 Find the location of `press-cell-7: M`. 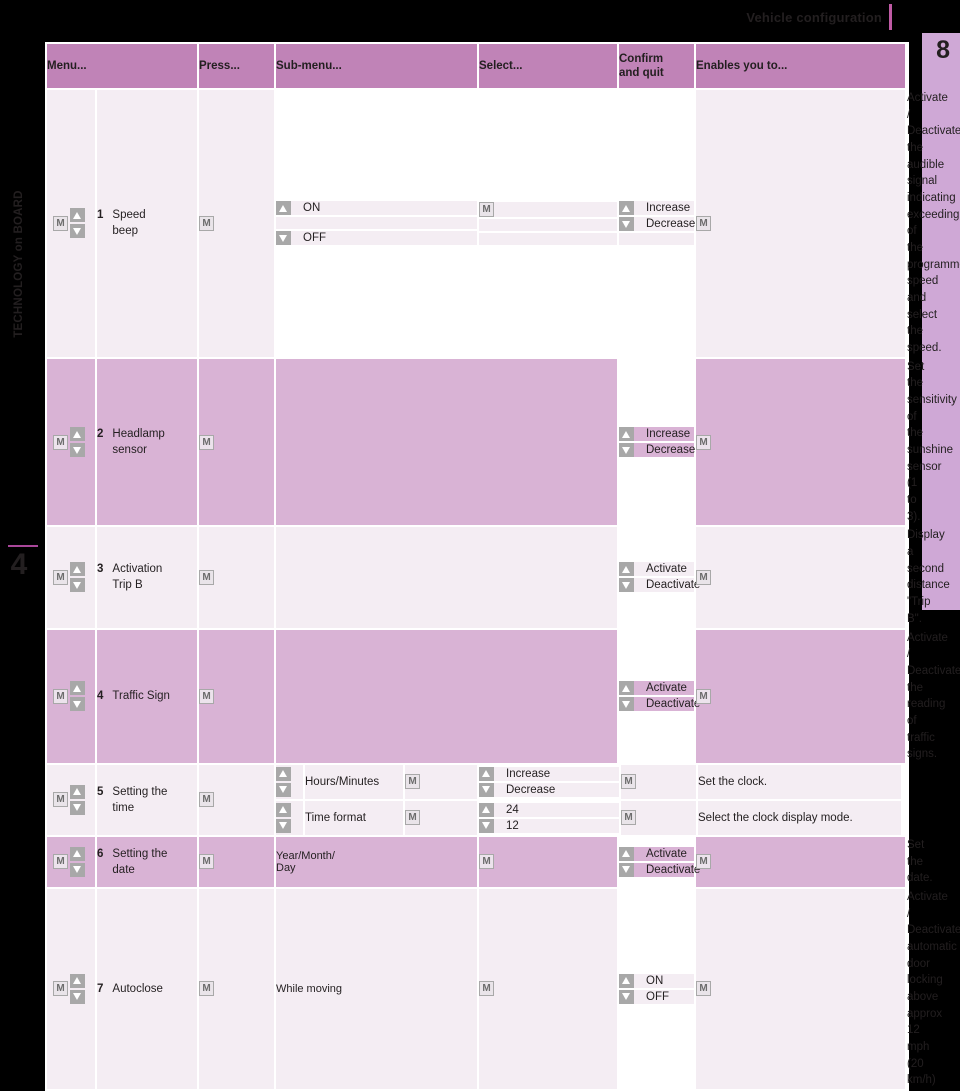

press-cell-7: M is located at coordinates (236, 988).